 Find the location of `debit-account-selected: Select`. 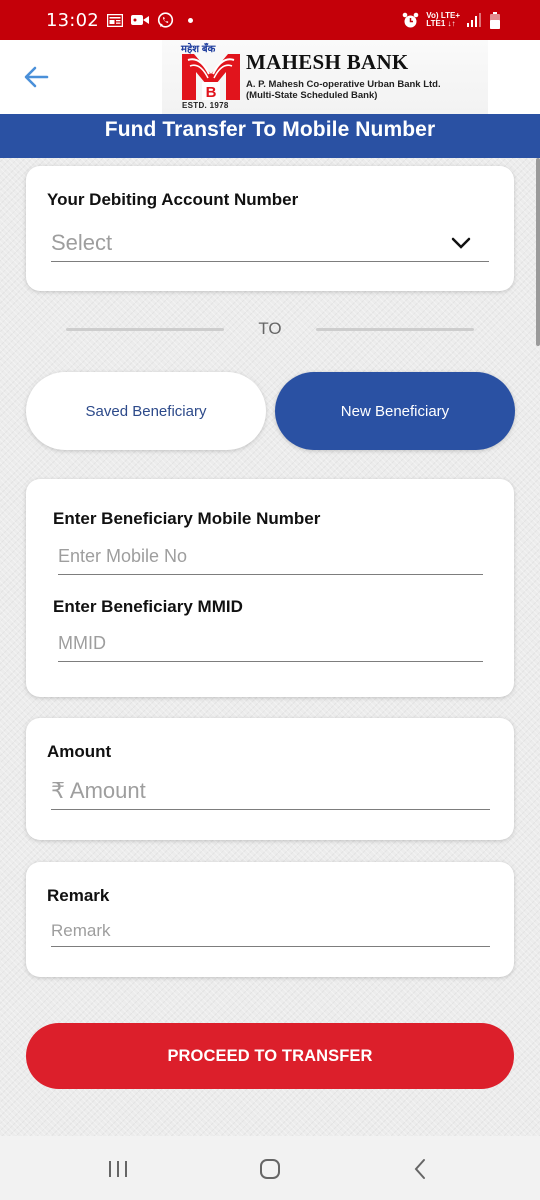

debit-account-selected: Select is located at coordinates (82, 242).